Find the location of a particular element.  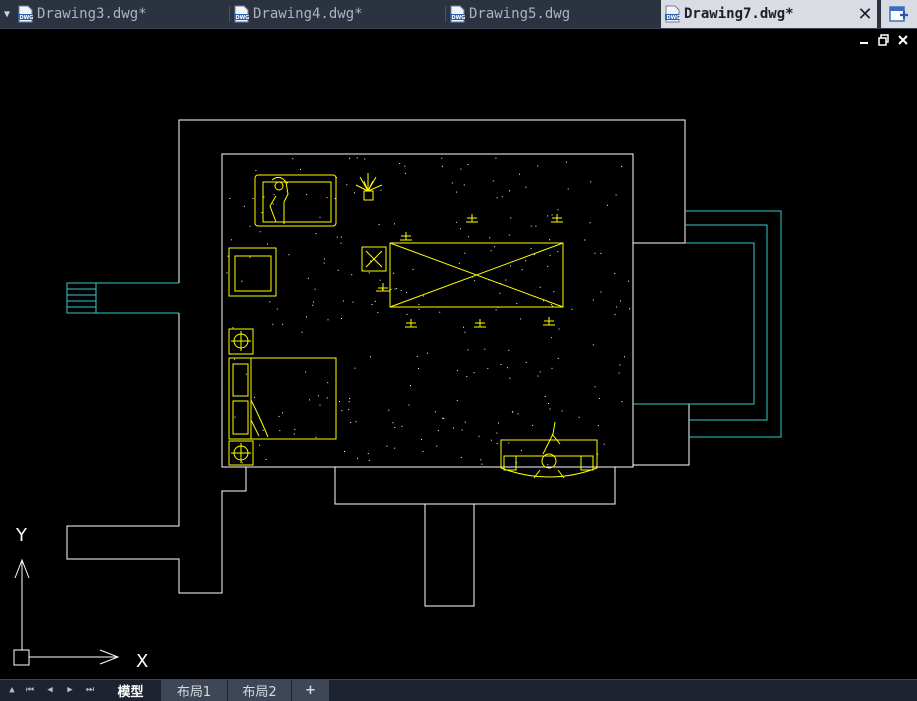

tab-drawing3: DWG Drawing3.dwg* is located at coordinates (122, 14).